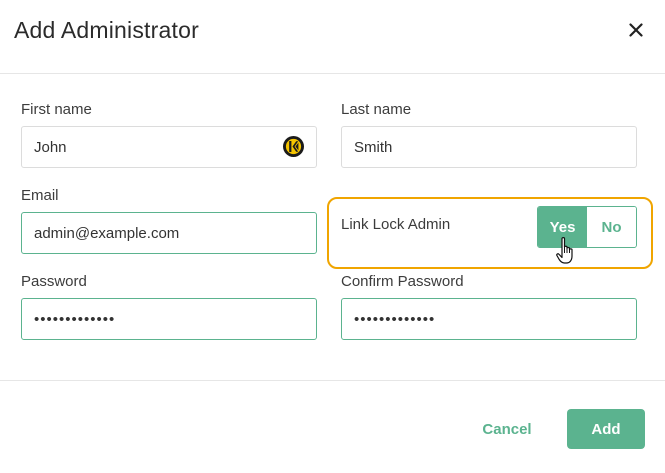  What do you see at coordinates (564, 250) in the screenshot?
I see `hand-pointer-icon` at bounding box center [564, 250].